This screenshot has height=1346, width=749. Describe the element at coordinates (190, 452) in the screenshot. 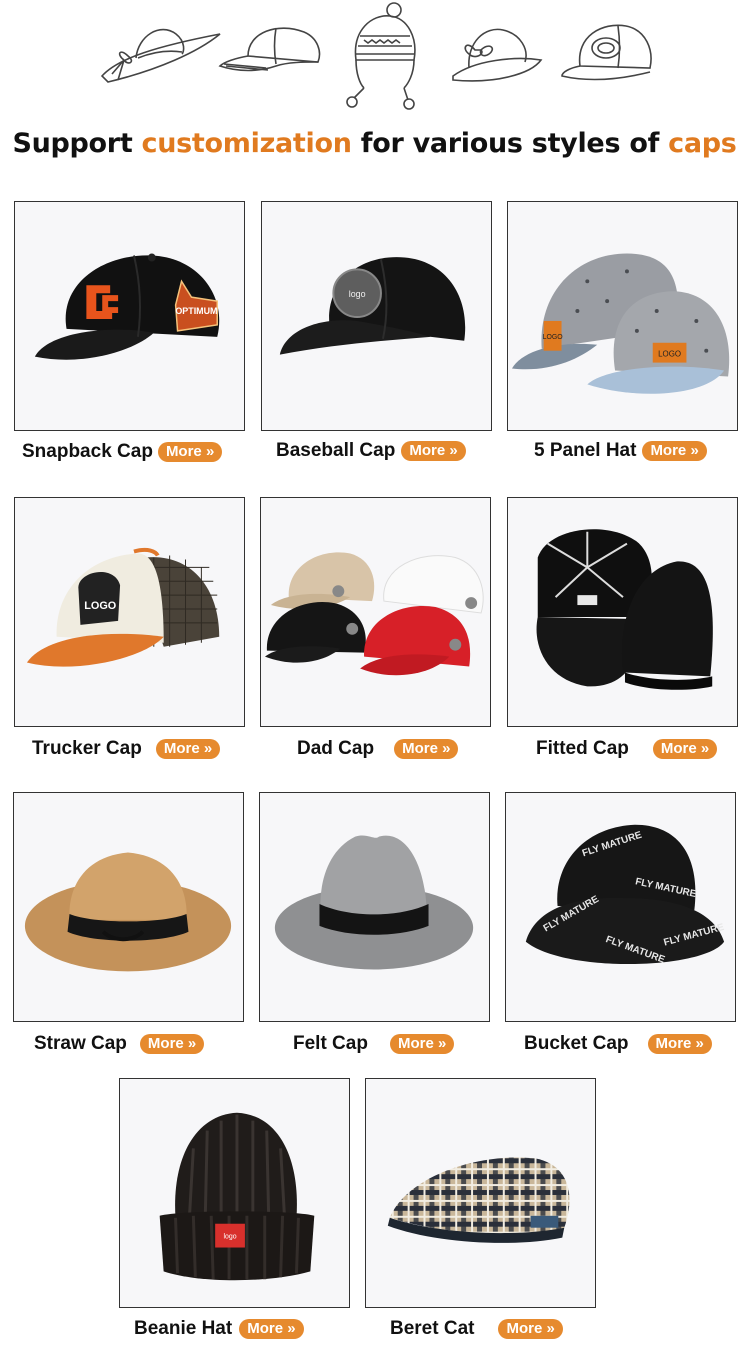

I see `more-button-snapback-cap: More »` at that location.